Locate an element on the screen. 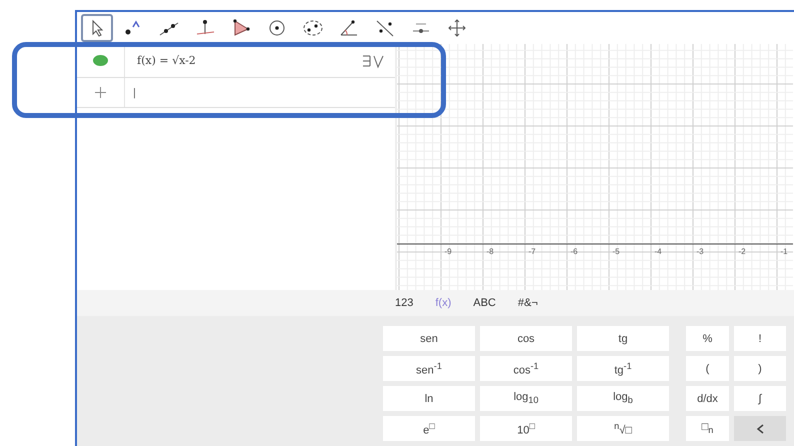  input-field: | is located at coordinates (260, 92).